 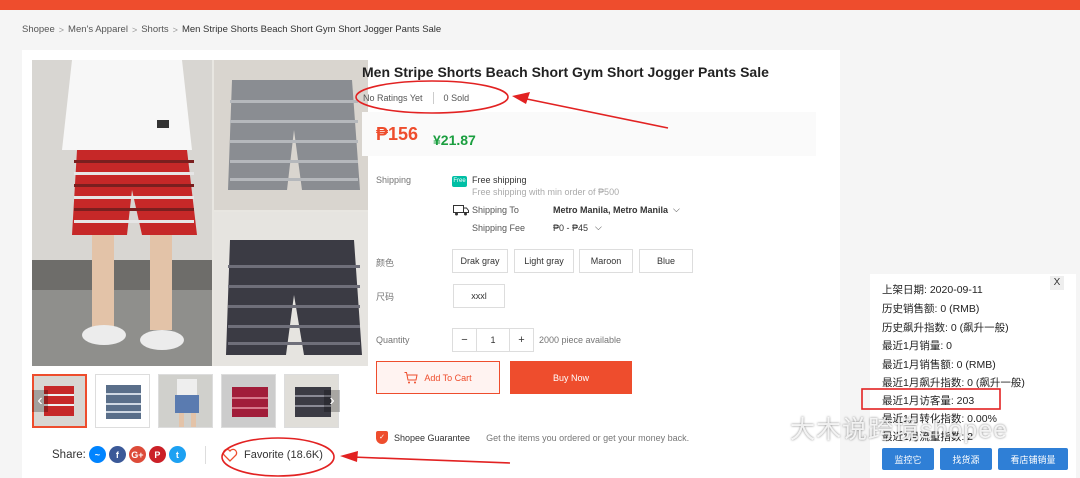 I want to click on sold-count: 0, so click(x=446, y=98).